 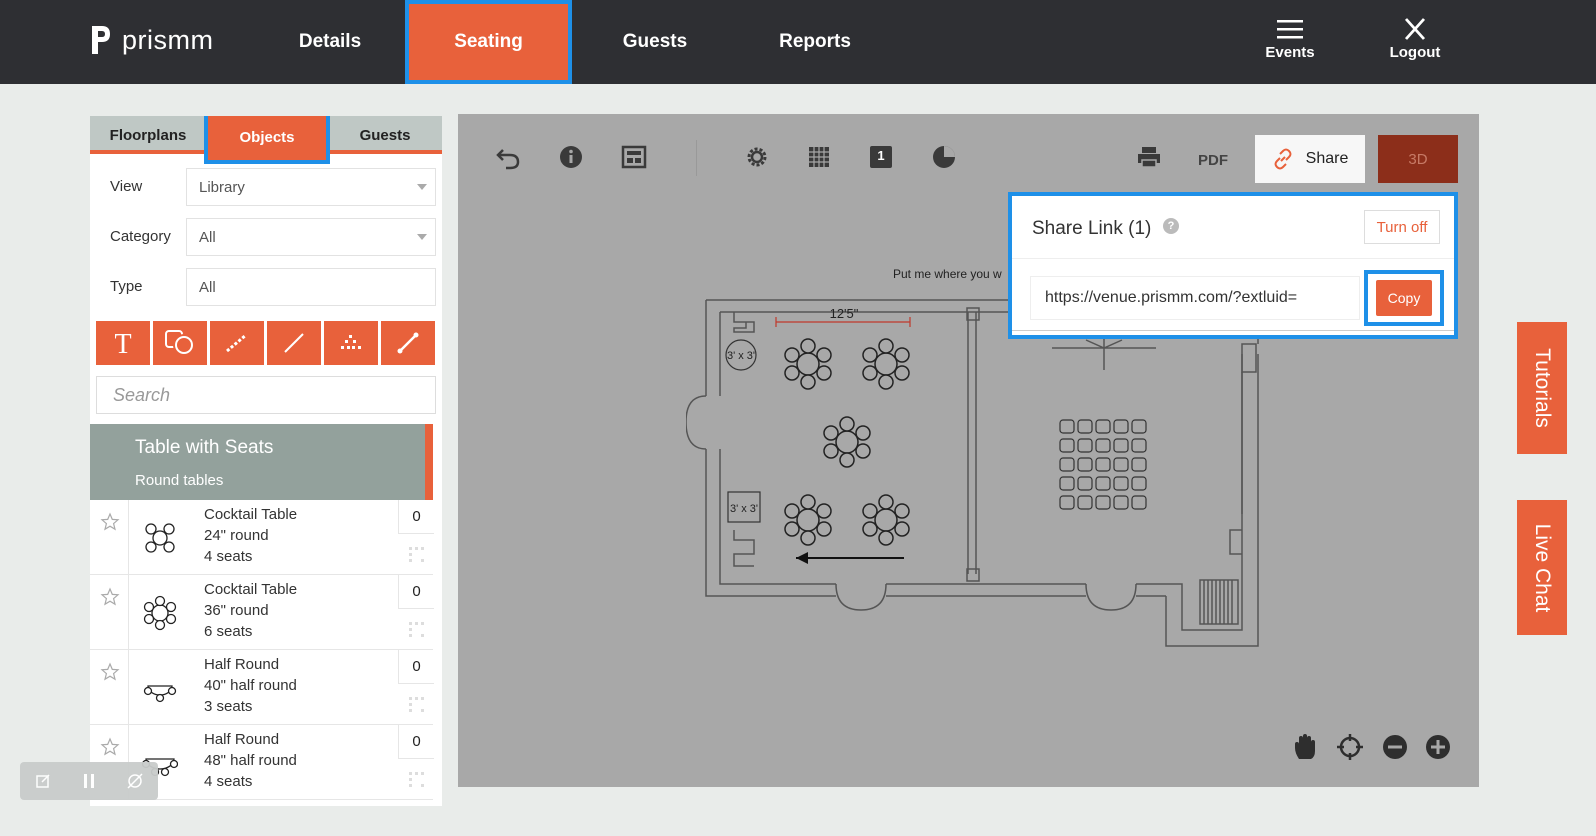 What do you see at coordinates (385, 135) in the screenshot?
I see `tab-guests: Guests` at bounding box center [385, 135].